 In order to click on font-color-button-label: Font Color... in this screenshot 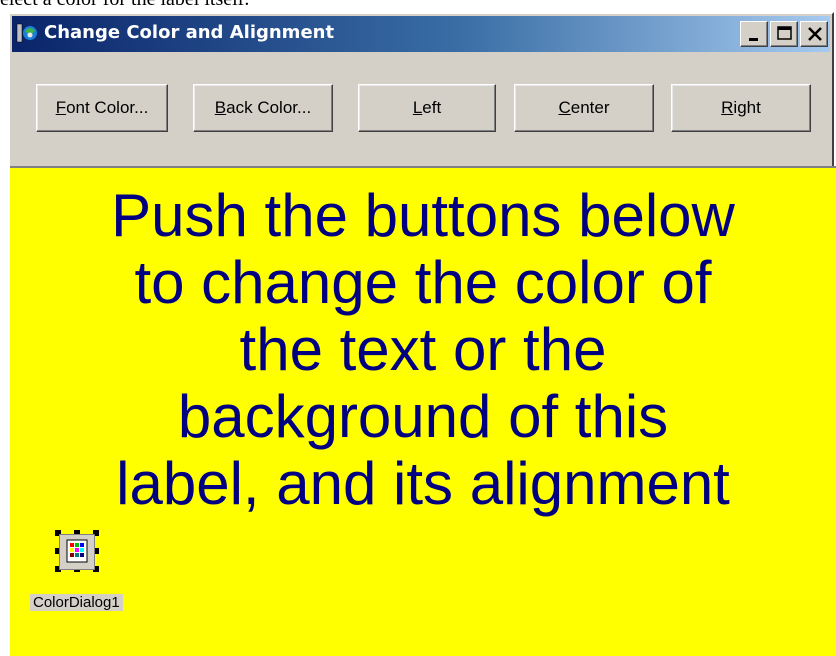, I will do `click(102, 107)`.